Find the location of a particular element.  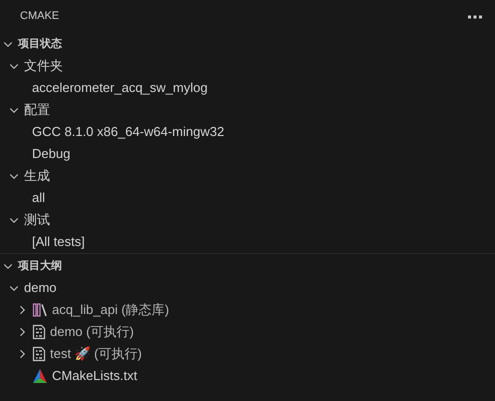

tree-item: acq_lib_api (静态库) is located at coordinates (111, 310).